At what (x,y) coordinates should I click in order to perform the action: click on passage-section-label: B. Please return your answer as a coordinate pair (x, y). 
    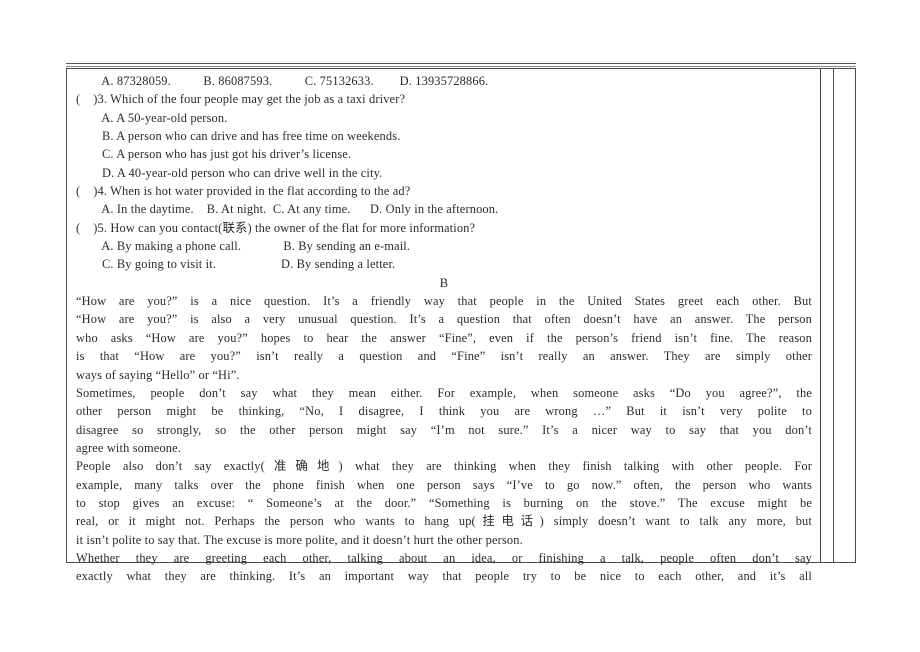
    Looking at the image, I should click on (444, 282).